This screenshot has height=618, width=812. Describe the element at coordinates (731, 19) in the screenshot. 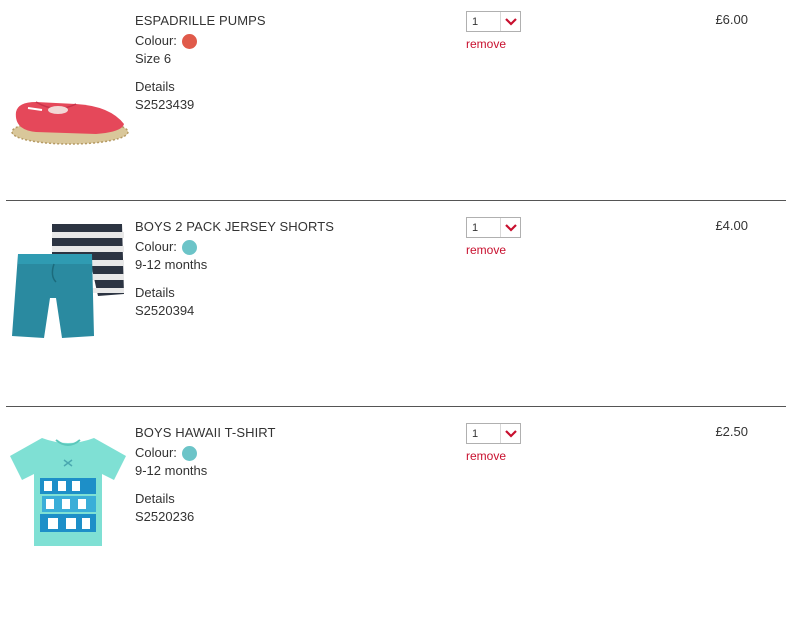

I see `item-price: £6.00` at that location.